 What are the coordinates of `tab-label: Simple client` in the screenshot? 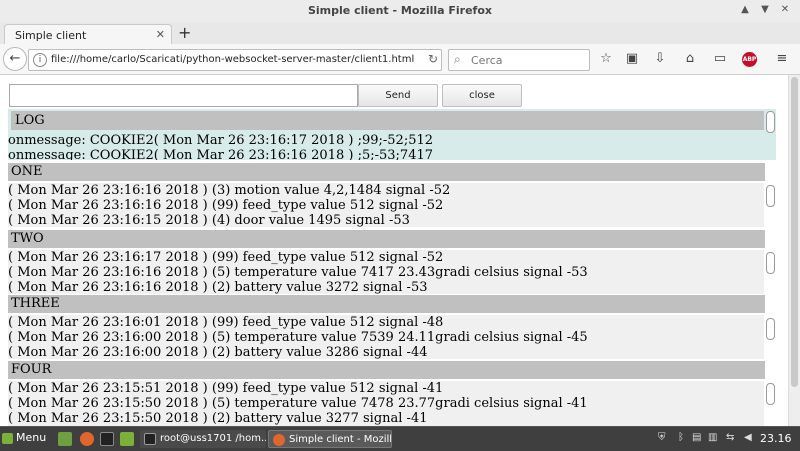 It's located at (51, 35).